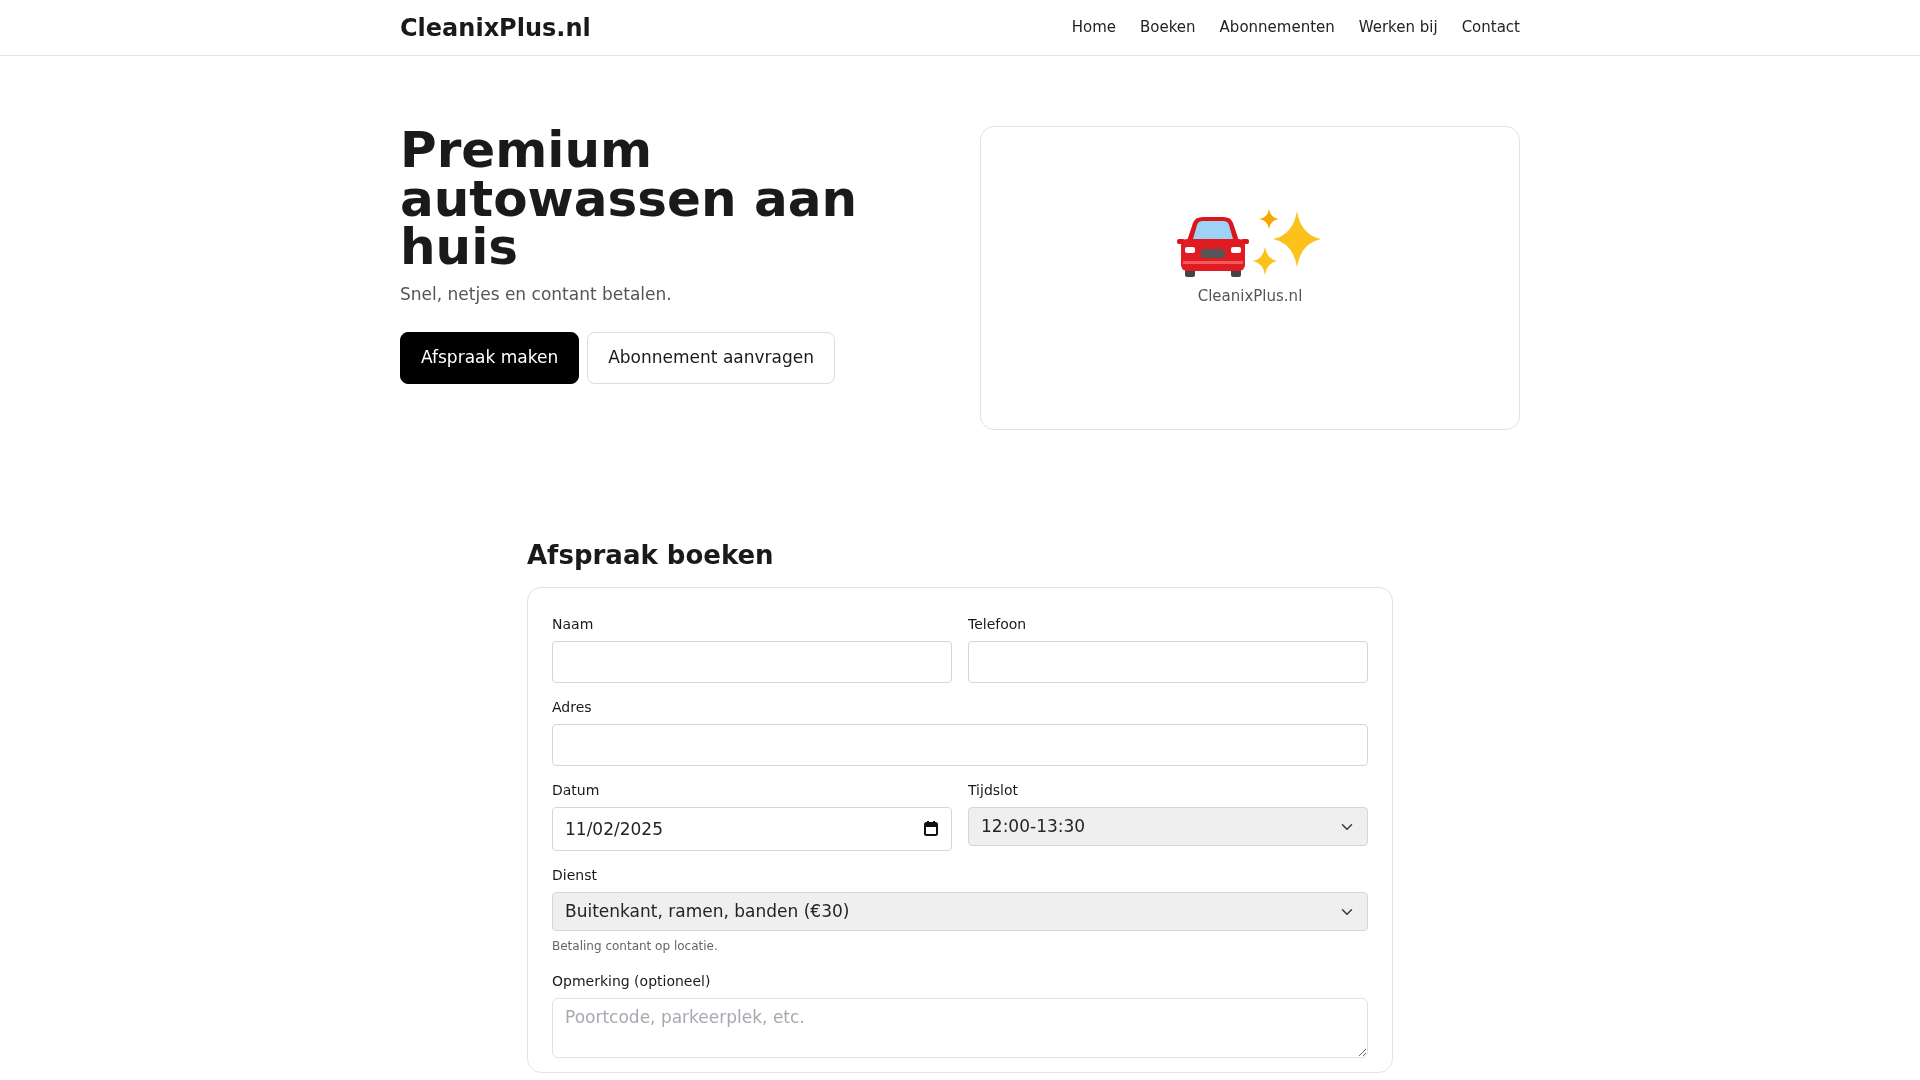 The image size is (1920, 1080). Describe the element at coordinates (960, 1028) in the screenshot. I see `comment-field: Poortcode, parkeerplek, etc.` at that location.